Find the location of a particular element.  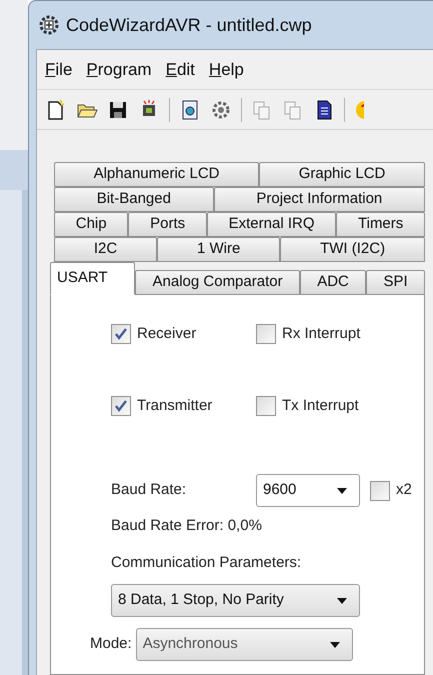

help-icon is located at coordinates (359, 109).